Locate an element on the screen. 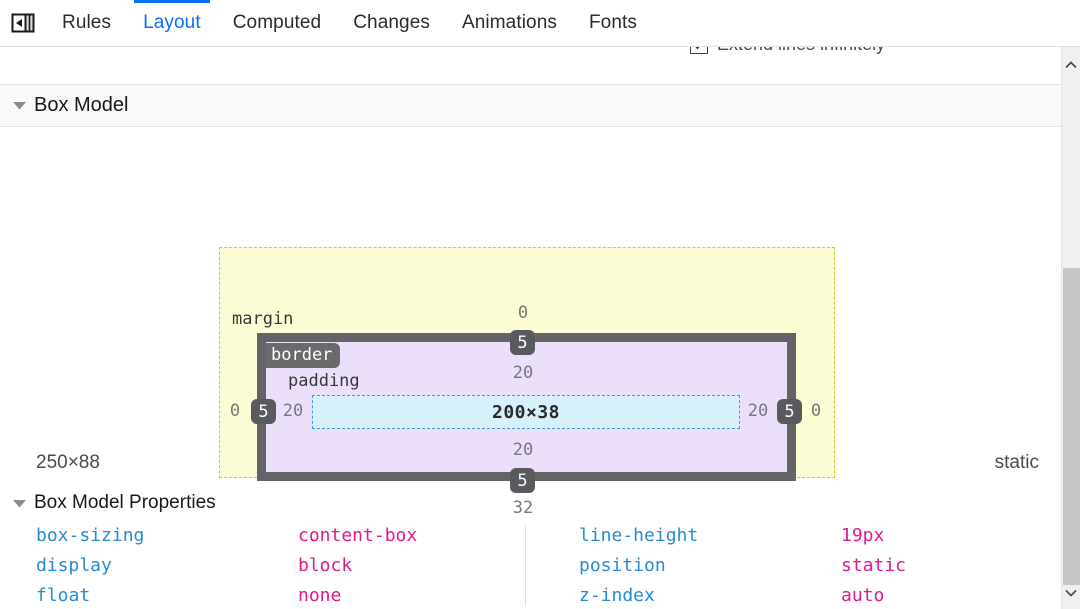  property-name: float is located at coordinates (167, 595).